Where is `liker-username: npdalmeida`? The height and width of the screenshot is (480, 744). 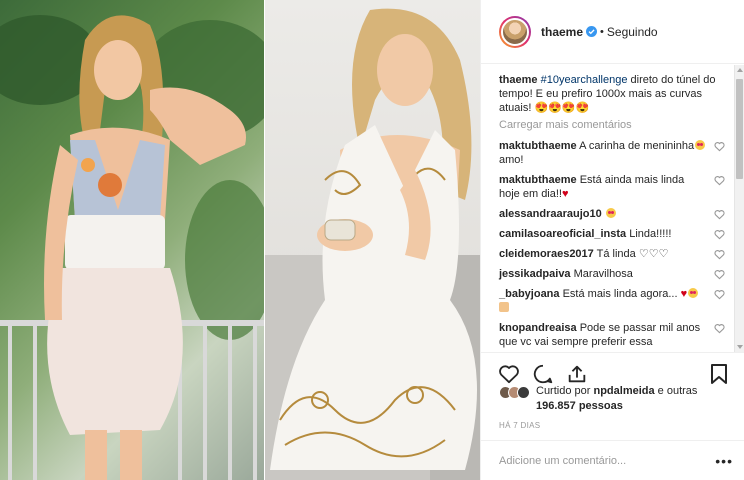
liker-username: npdalmeida is located at coordinates (623, 391).